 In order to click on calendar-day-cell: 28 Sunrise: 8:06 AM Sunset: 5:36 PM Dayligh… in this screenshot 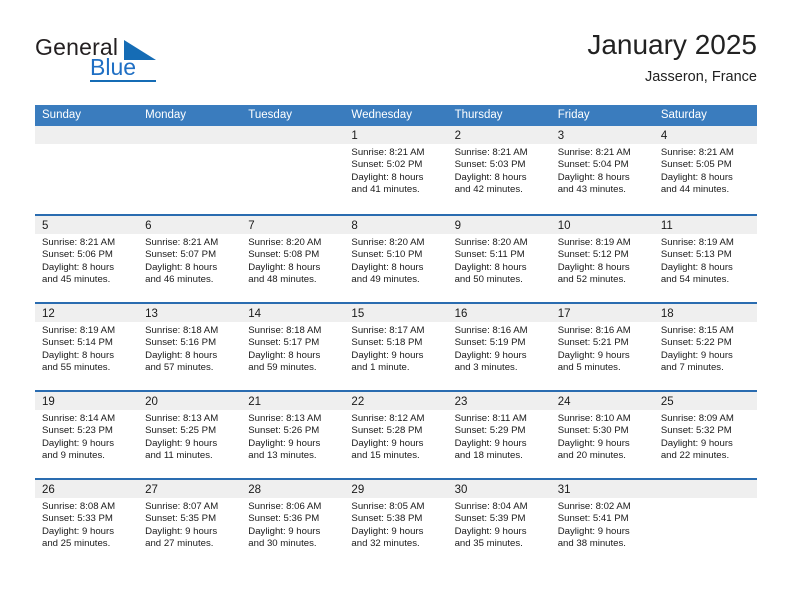, I will do `click(293, 523)`.